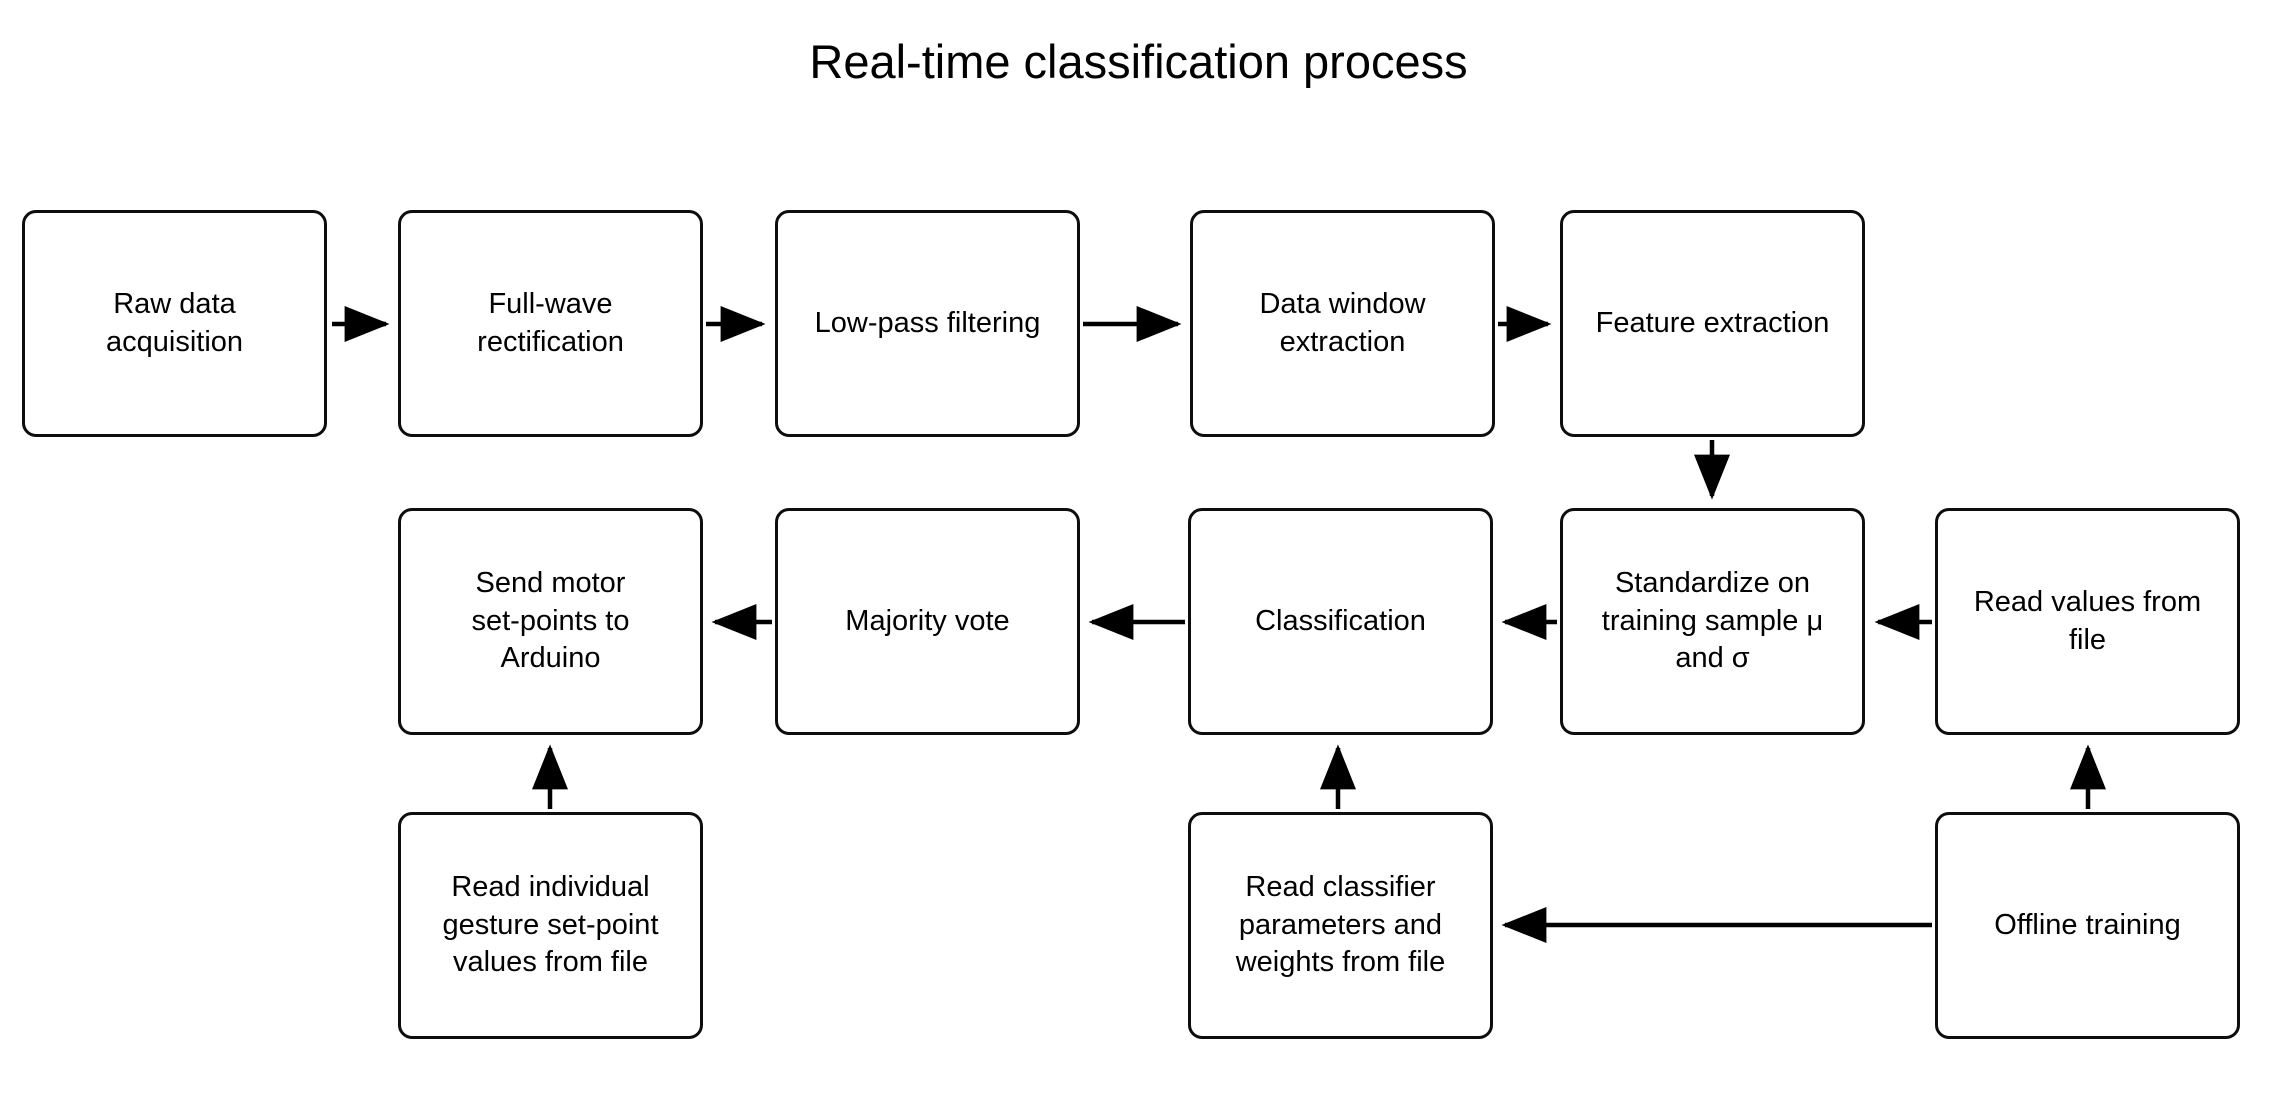 Image resolution: width=2277 pixels, height=1097 pixels. Describe the element at coordinates (2087, 621) in the screenshot. I see `node-read-values-from-file: Read values from file` at that location.